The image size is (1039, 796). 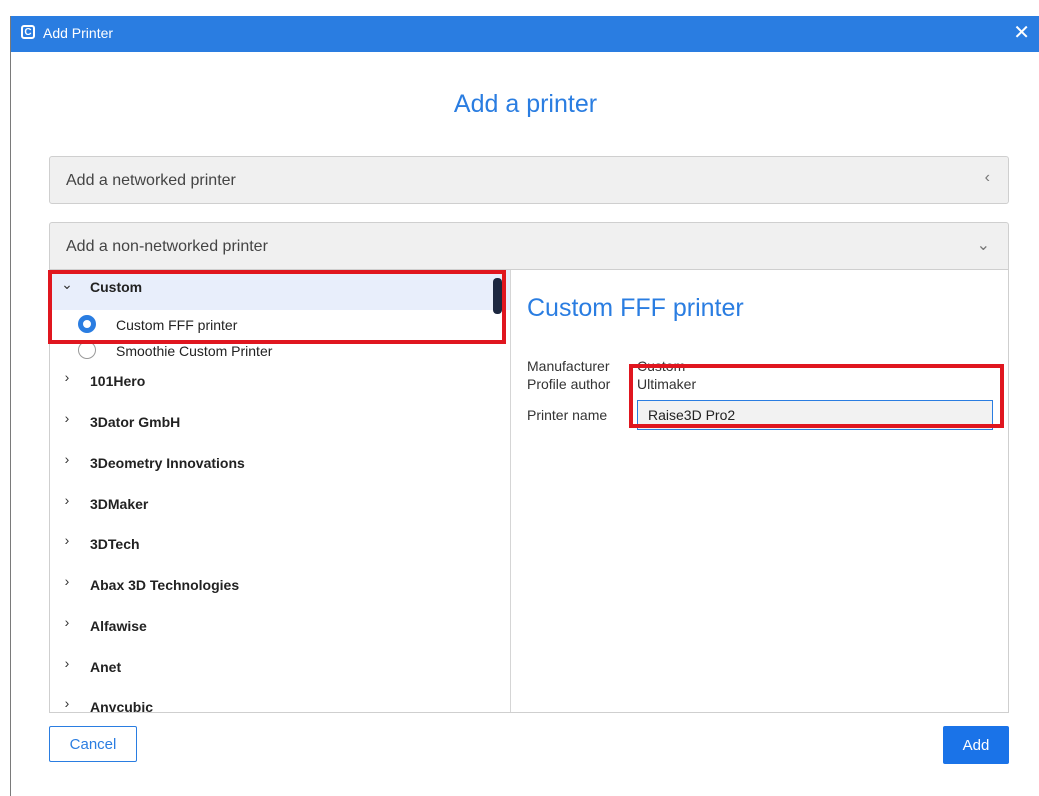 I want to click on printer-option-smoothie: Smoothie Custom Printer, so click(x=280, y=351).